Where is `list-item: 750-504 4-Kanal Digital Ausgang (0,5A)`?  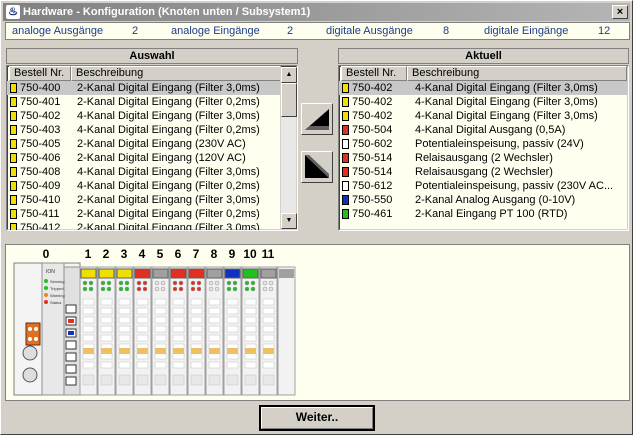 list-item: 750-504 4-Kanal Digital Ausgang (0,5A) is located at coordinates (483, 130).